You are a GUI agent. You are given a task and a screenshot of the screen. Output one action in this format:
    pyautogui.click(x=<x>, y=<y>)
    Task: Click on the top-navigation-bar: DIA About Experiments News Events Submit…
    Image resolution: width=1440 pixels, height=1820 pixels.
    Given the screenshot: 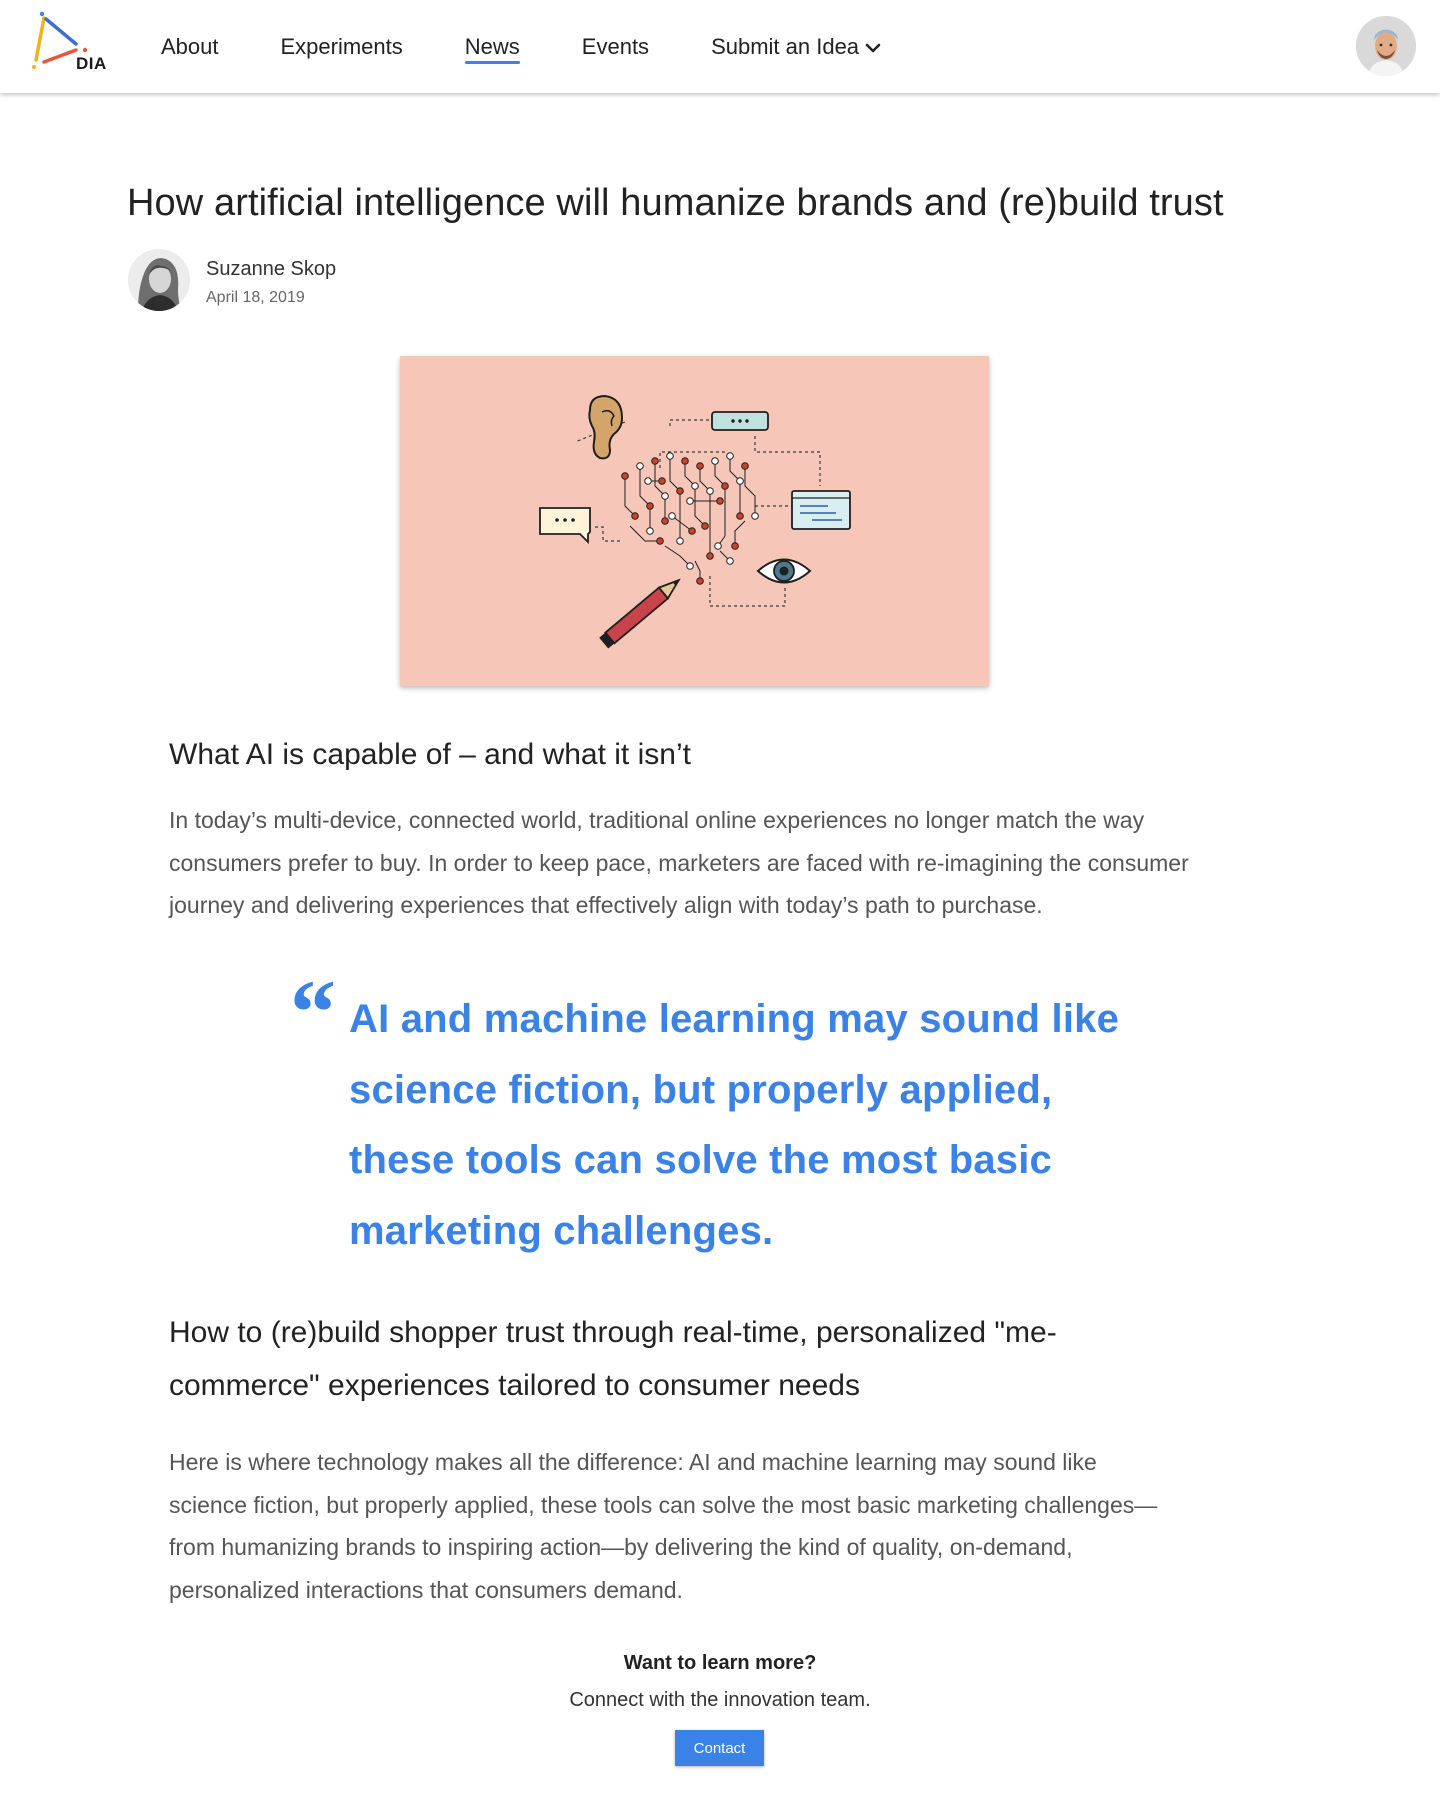 What is the action you would take?
    pyautogui.click(x=720, y=46)
    